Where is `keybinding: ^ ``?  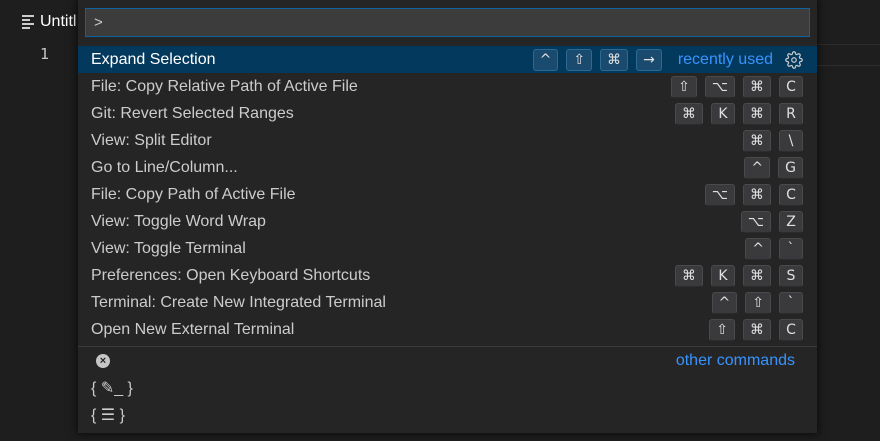 keybinding: ^ ` is located at coordinates (774, 249).